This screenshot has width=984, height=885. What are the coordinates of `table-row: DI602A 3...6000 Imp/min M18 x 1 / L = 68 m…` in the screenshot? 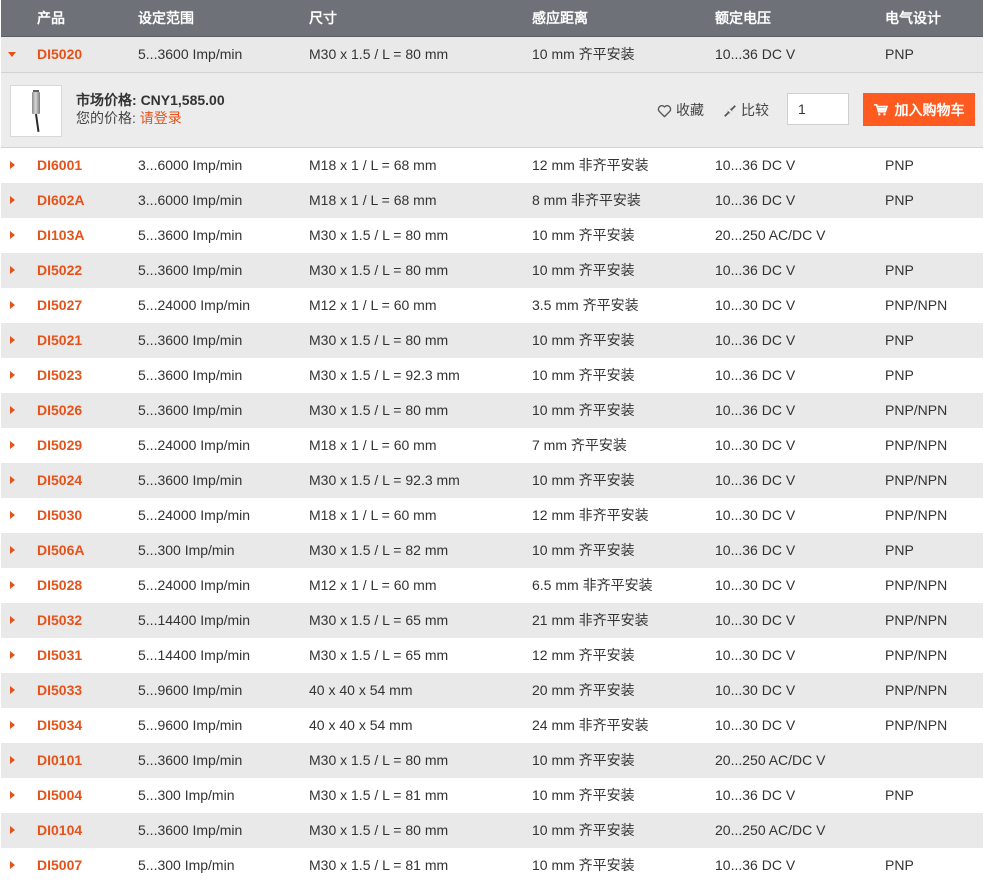 It's located at (492, 200).